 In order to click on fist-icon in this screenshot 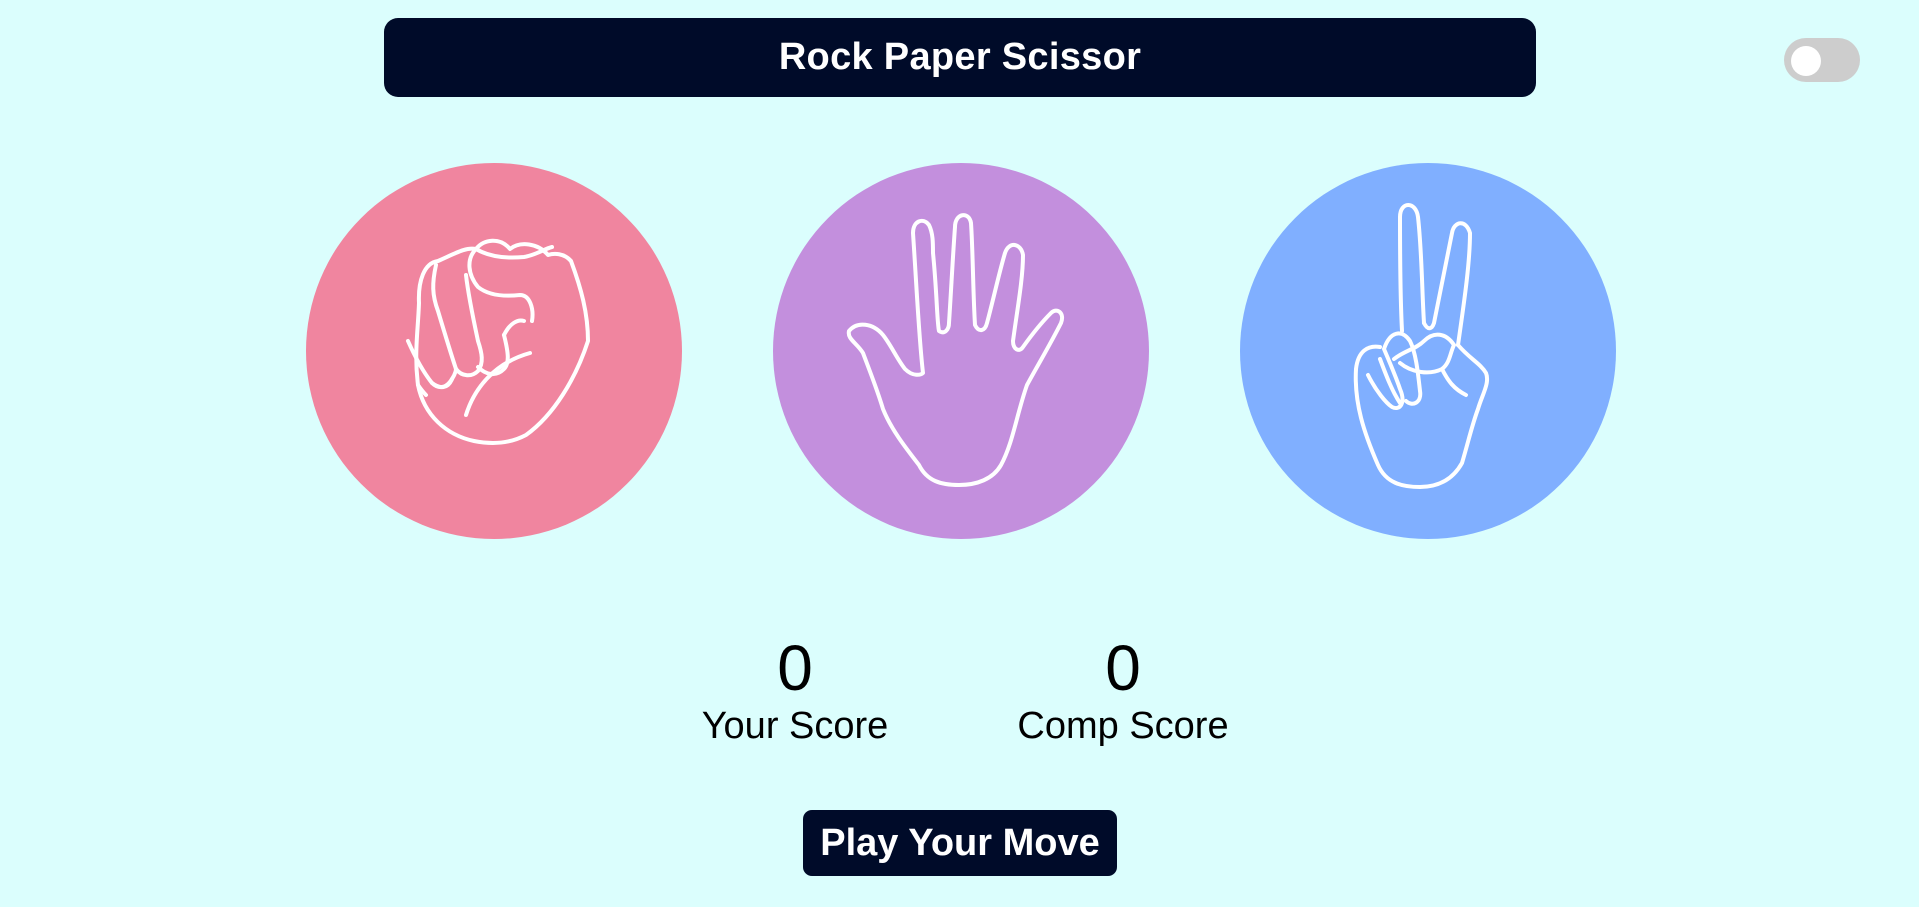, I will do `click(494, 351)`.